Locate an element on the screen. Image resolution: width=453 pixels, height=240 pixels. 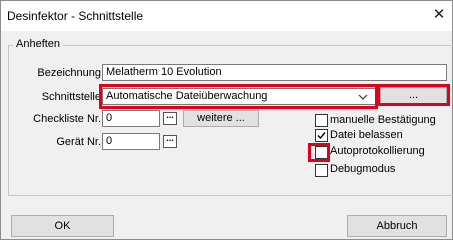
ok-button: OK is located at coordinates (62, 226).